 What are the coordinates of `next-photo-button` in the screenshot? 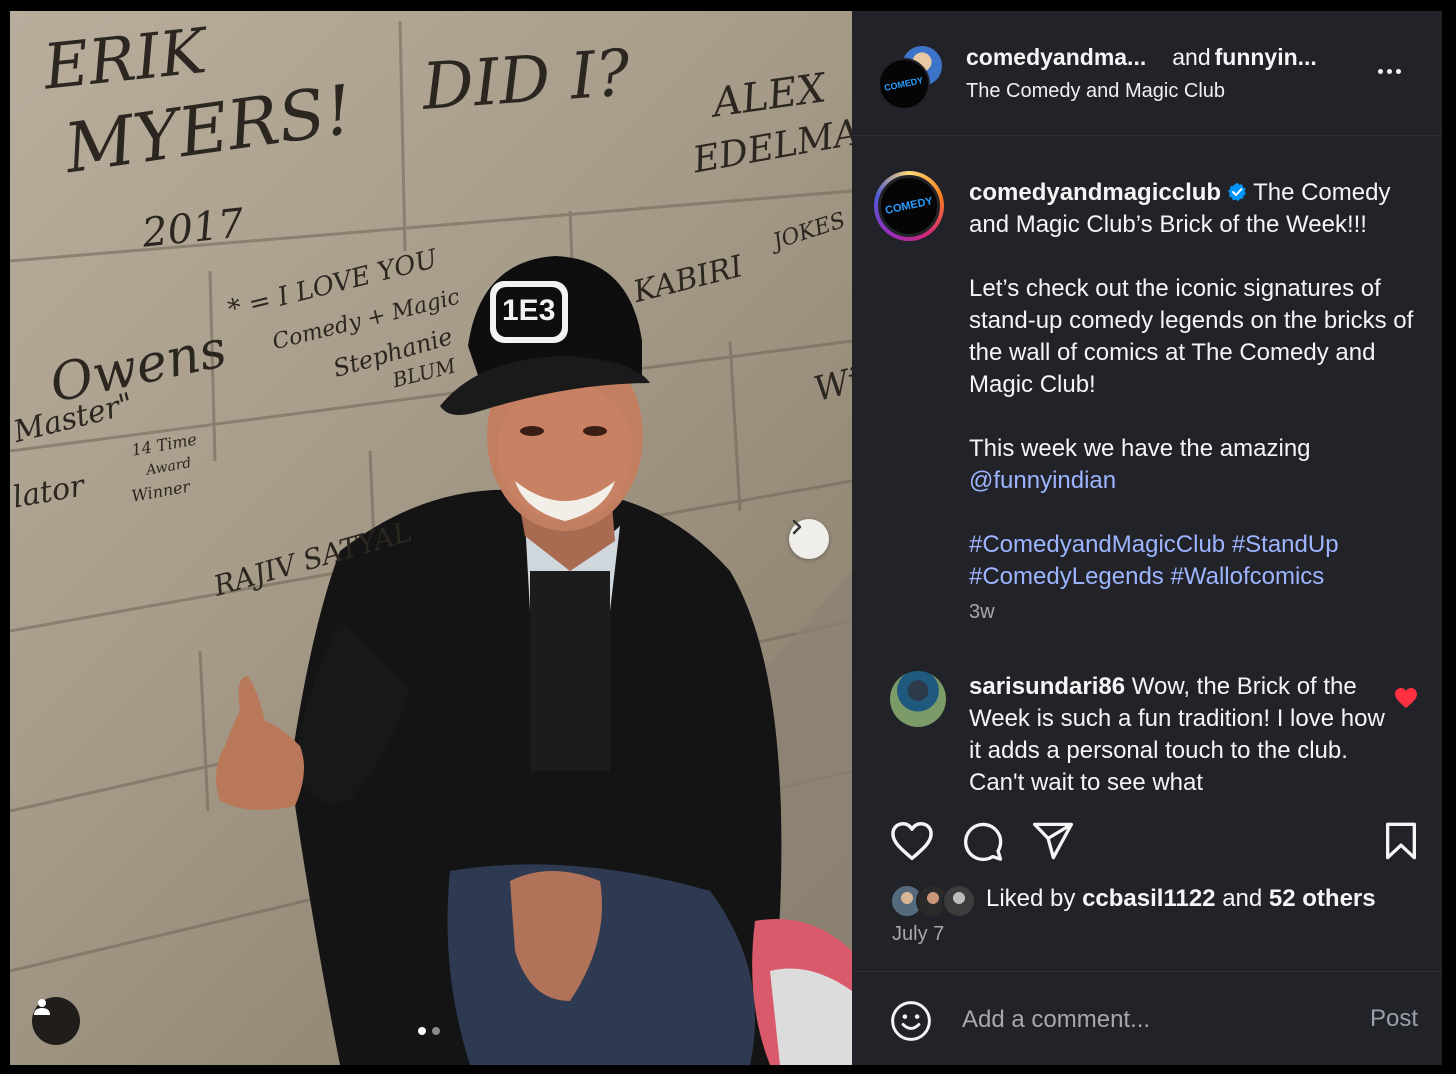 It's located at (809, 539).